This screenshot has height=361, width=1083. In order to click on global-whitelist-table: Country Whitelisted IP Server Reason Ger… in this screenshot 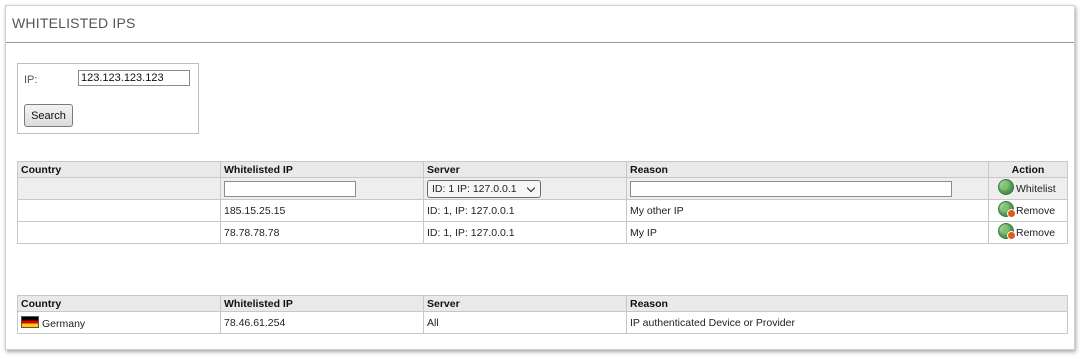, I will do `click(542, 314)`.